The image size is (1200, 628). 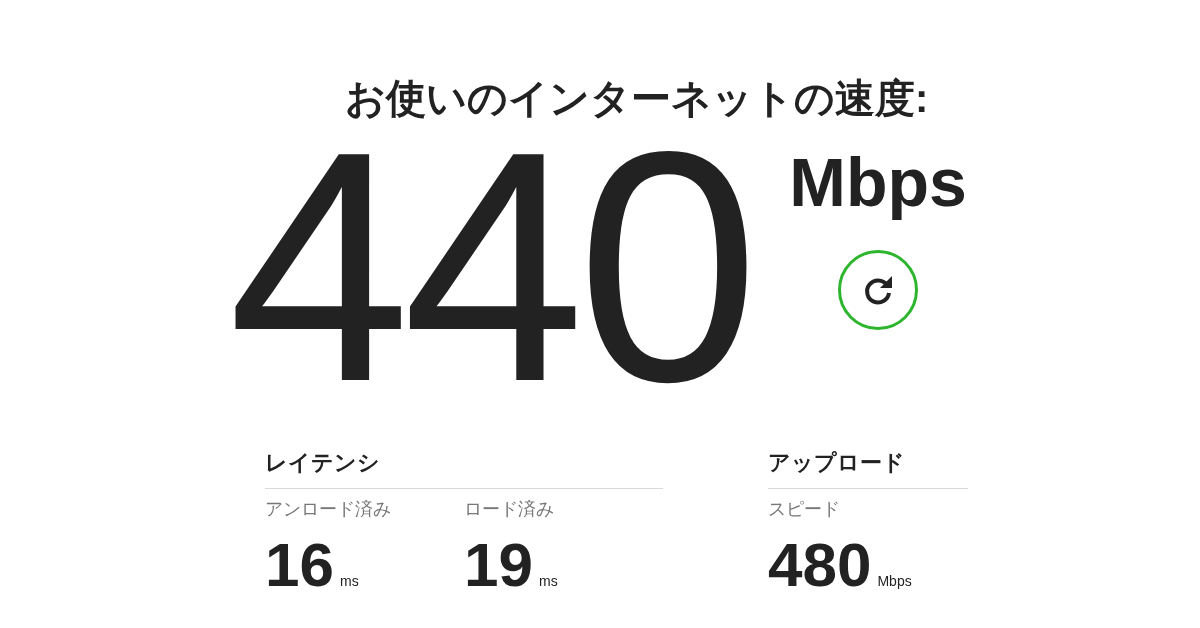 I want to click on metric-unit: Mbps, so click(x=894, y=581).